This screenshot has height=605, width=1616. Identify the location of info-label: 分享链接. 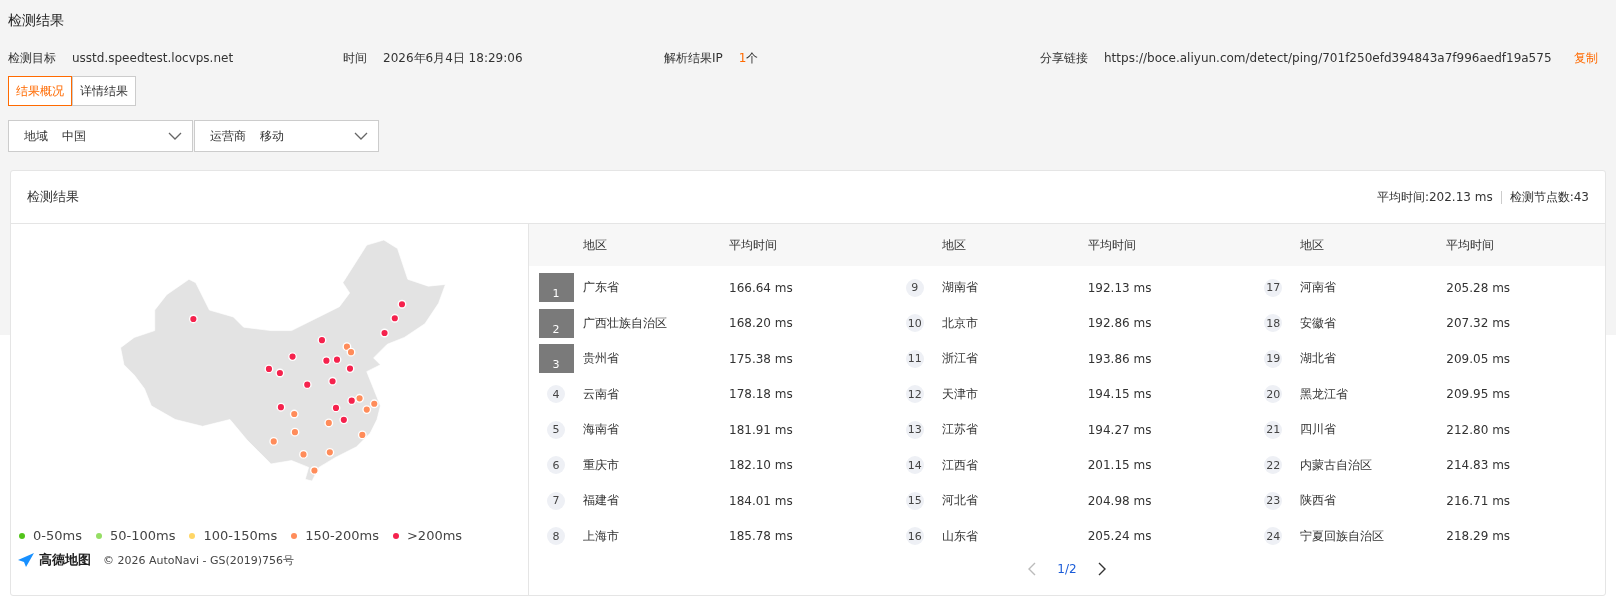
(1064, 58).